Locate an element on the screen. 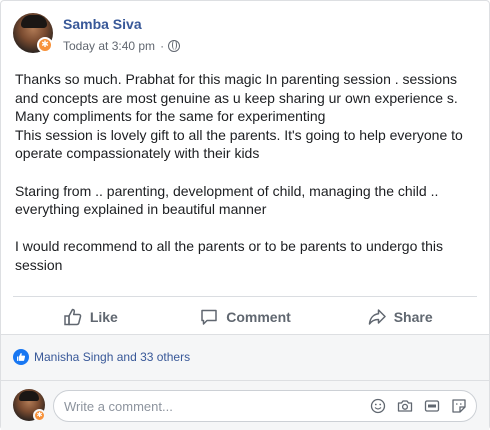 This screenshot has width=490, height=430. sticker-icon is located at coordinates (459, 406).